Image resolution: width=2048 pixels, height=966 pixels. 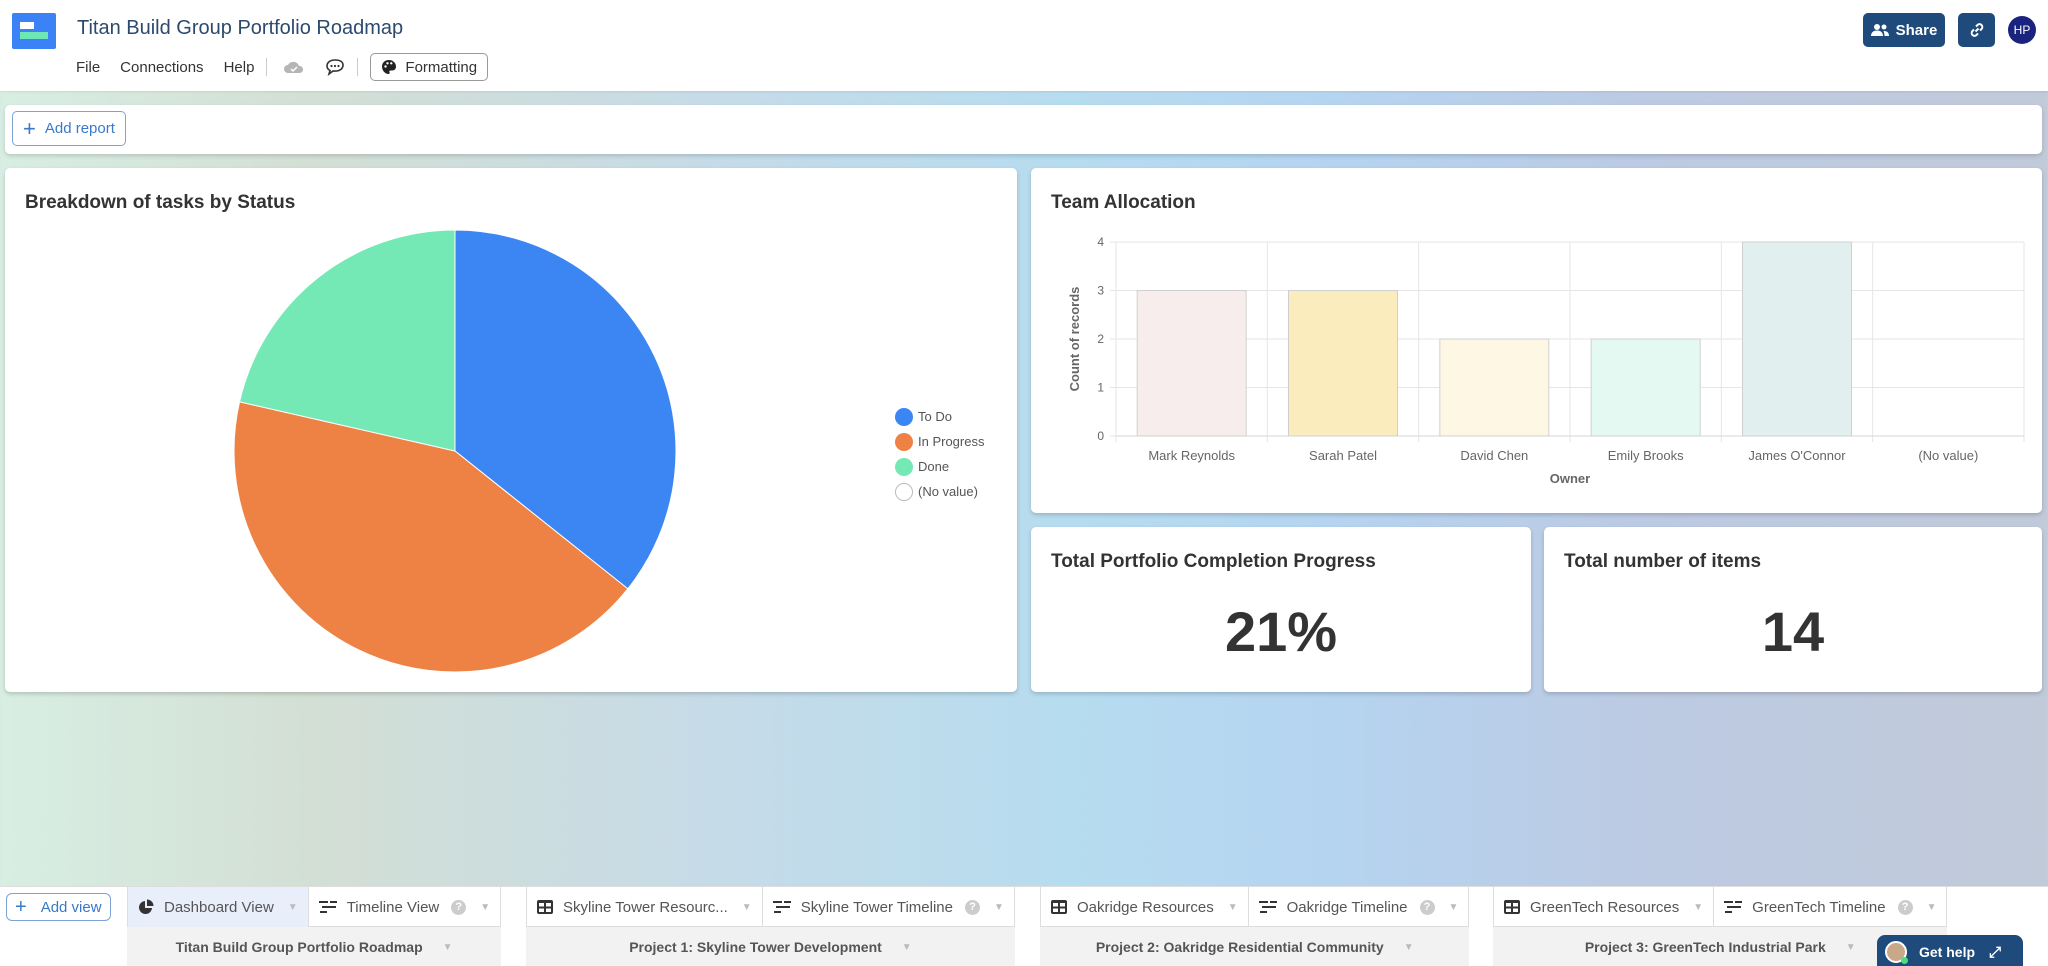 I want to click on group-name: Project 3: GreenTech Industrial Park, so click(x=1705, y=947).